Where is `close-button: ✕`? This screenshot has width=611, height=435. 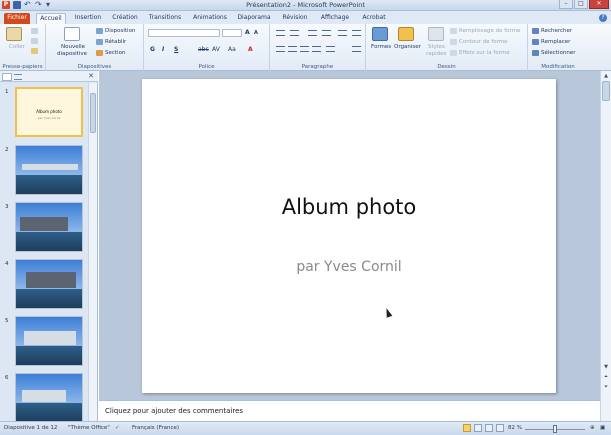
close-button: ✕ is located at coordinates (599, 4).